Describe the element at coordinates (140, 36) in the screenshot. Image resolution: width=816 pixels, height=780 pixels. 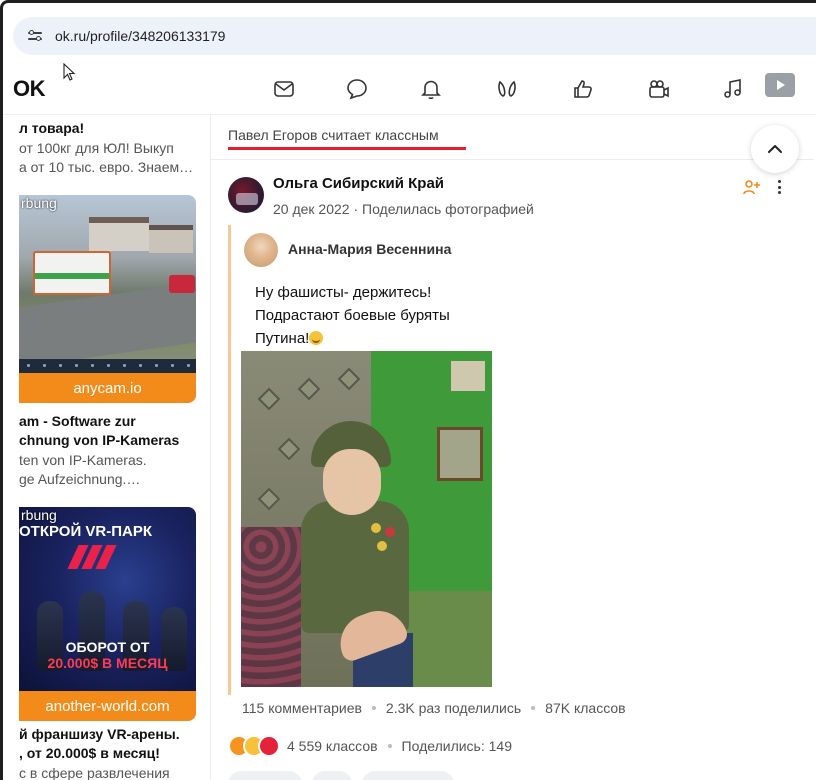
I see `url-text: ok.ru/profile/348206133179` at that location.